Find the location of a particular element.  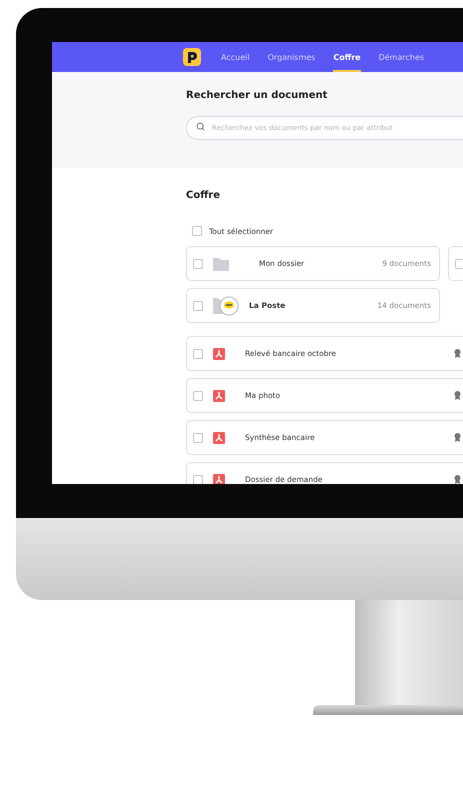

section-title: Coffre is located at coordinates (204, 195).